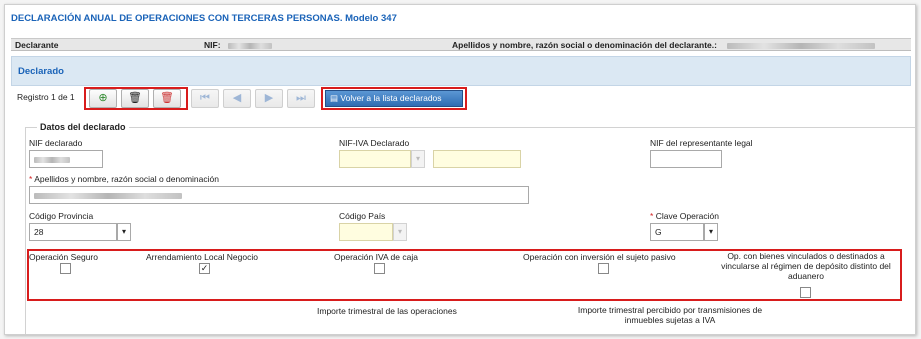  Describe the element at coordinates (374, 143) in the screenshot. I see `nif-iva-label: NIF-IVA Declarado` at that location.